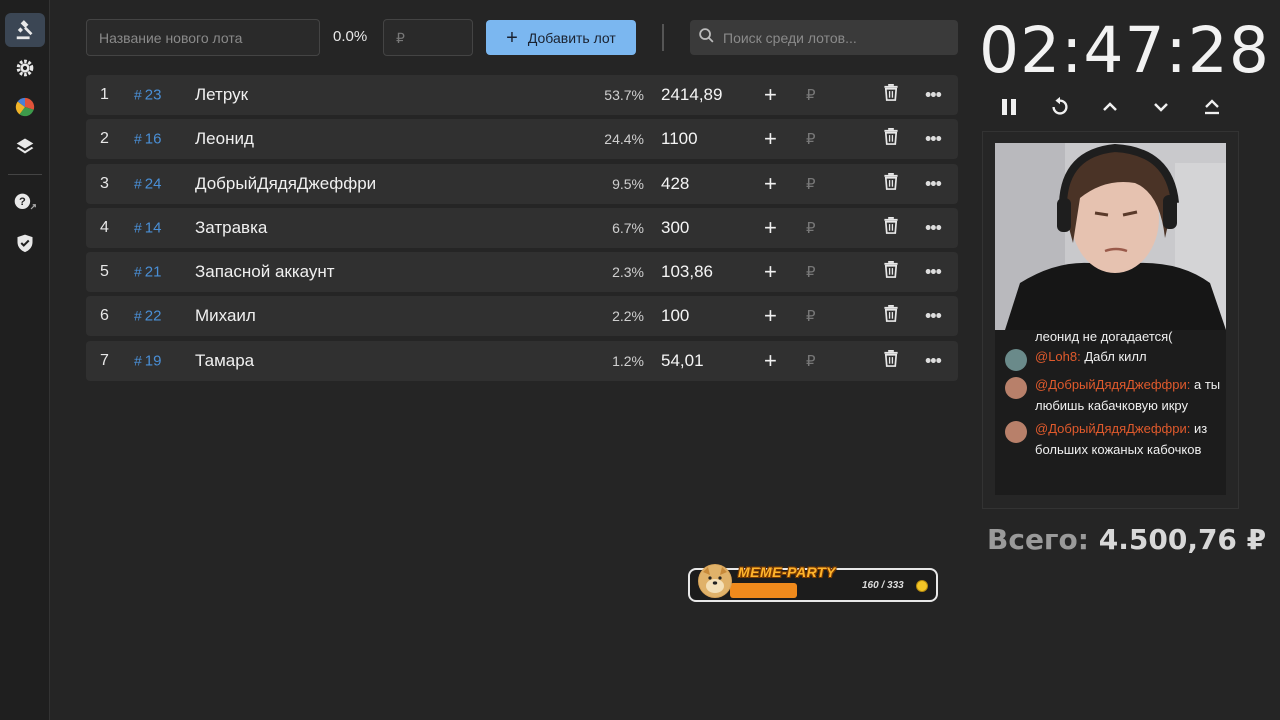 The height and width of the screenshot is (720, 1280). I want to click on pause-icon, so click(1009, 107).